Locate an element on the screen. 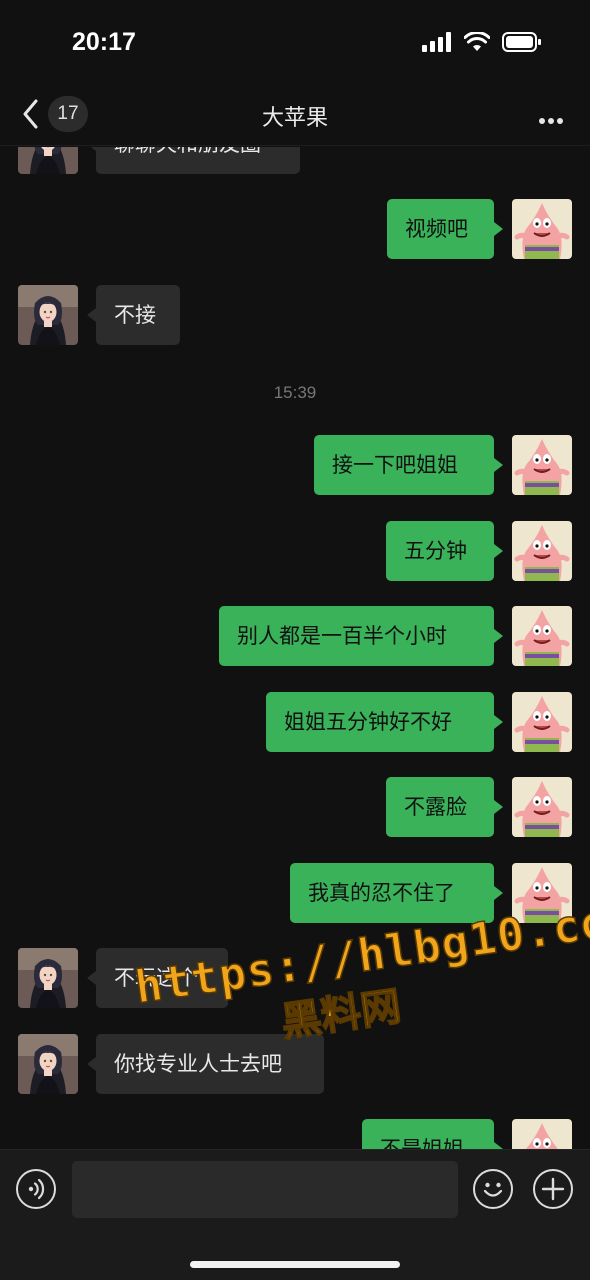  message-bubble: 别人都是一百半个小时 is located at coordinates (361, 636).